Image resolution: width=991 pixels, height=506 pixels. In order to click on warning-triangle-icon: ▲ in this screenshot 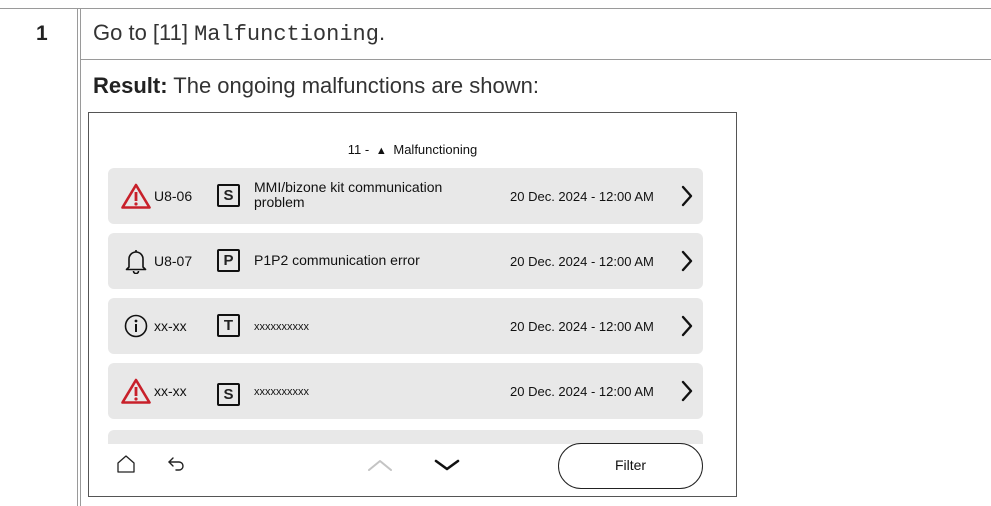, I will do `click(381, 151)`.